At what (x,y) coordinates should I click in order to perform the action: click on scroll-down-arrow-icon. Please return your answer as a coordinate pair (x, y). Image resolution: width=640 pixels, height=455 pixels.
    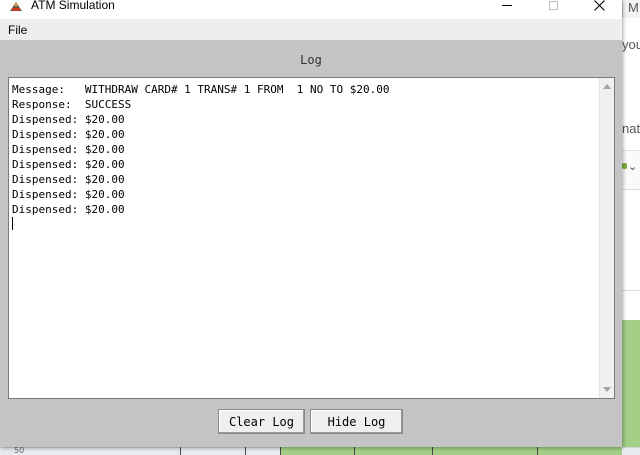
    Looking at the image, I should click on (607, 389).